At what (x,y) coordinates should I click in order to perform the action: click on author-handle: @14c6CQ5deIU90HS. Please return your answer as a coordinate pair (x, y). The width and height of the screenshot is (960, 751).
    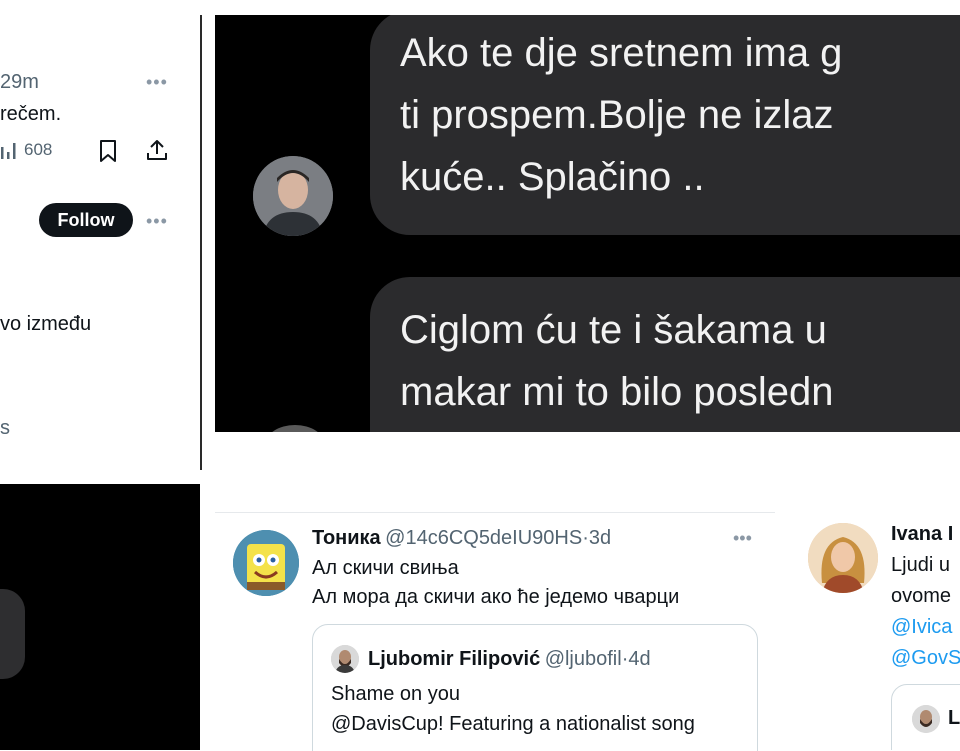
    Looking at the image, I should click on (483, 538).